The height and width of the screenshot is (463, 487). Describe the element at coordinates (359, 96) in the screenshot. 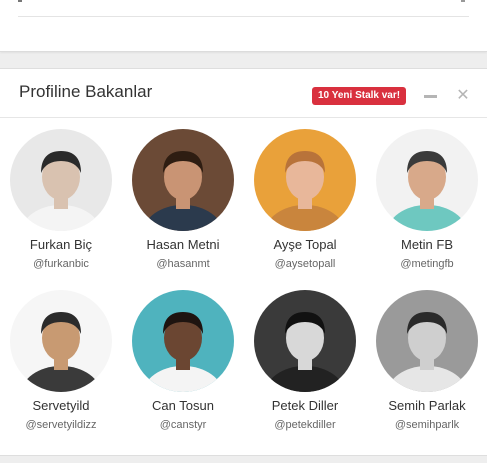

I see `new-stalk-badge: 10 Yeni Stalk var!` at that location.